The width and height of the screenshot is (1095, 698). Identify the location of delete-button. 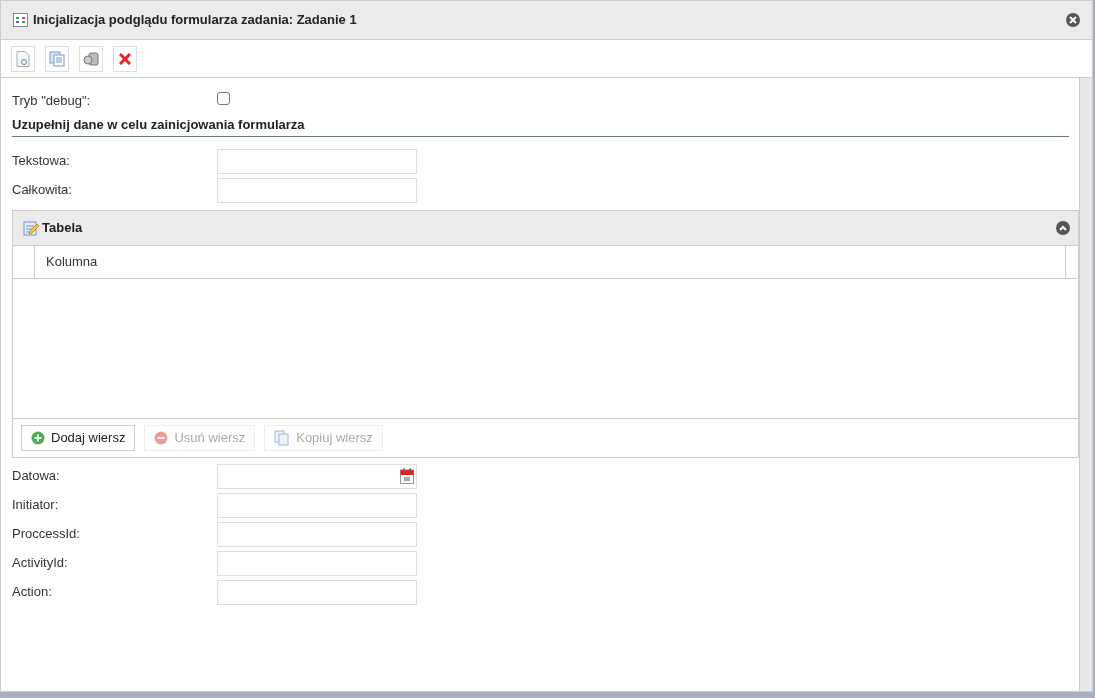
(125, 58).